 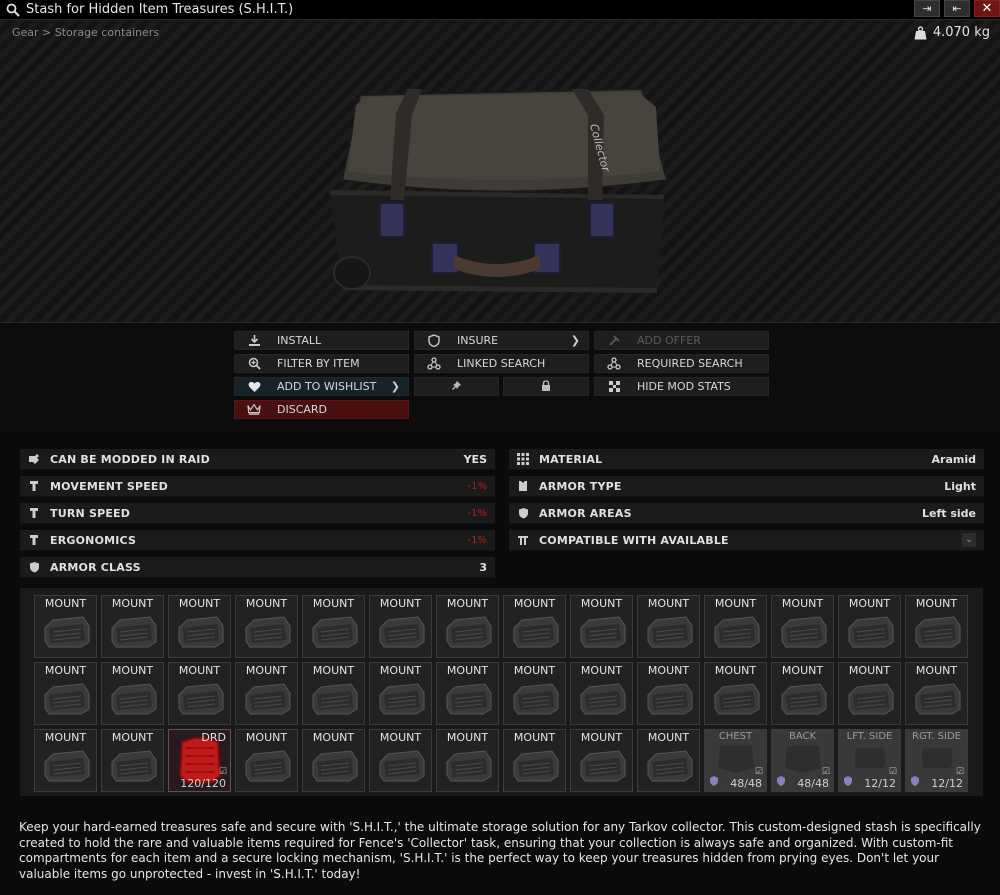 What do you see at coordinates (318, 363) in the screenshot?
I see `filter-by-item-label: FILTER BY ITEM` at bounding box center [318, 363].